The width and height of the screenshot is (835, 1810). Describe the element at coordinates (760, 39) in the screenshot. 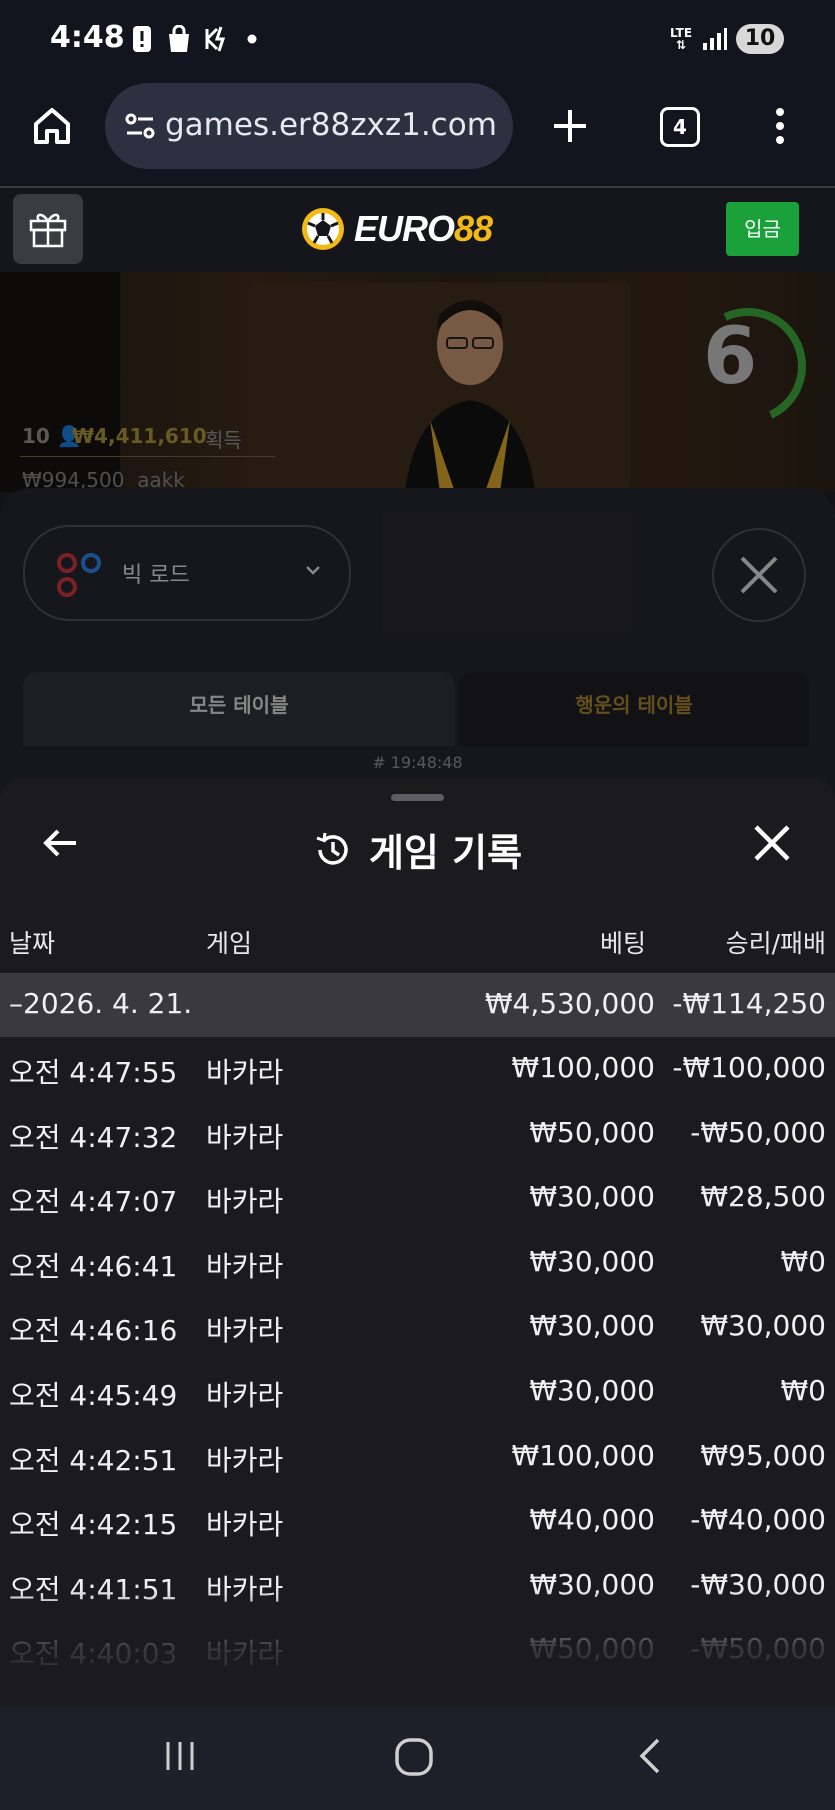

I see `battery-indicator: 10` at that location.